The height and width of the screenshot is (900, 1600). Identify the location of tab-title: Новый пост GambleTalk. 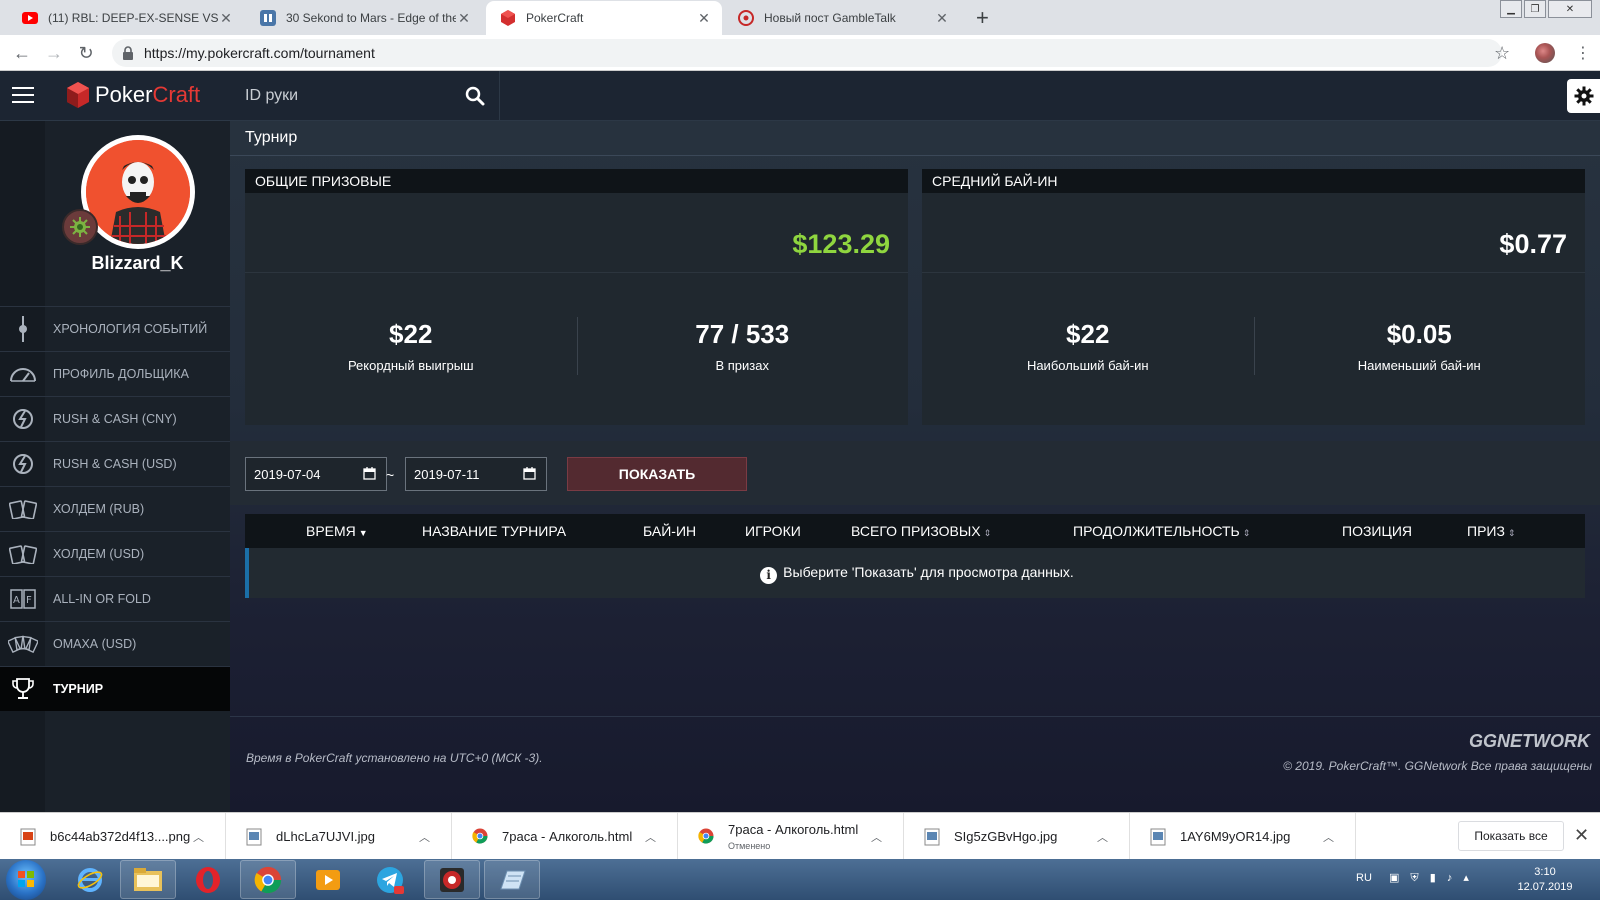
(830, 18).